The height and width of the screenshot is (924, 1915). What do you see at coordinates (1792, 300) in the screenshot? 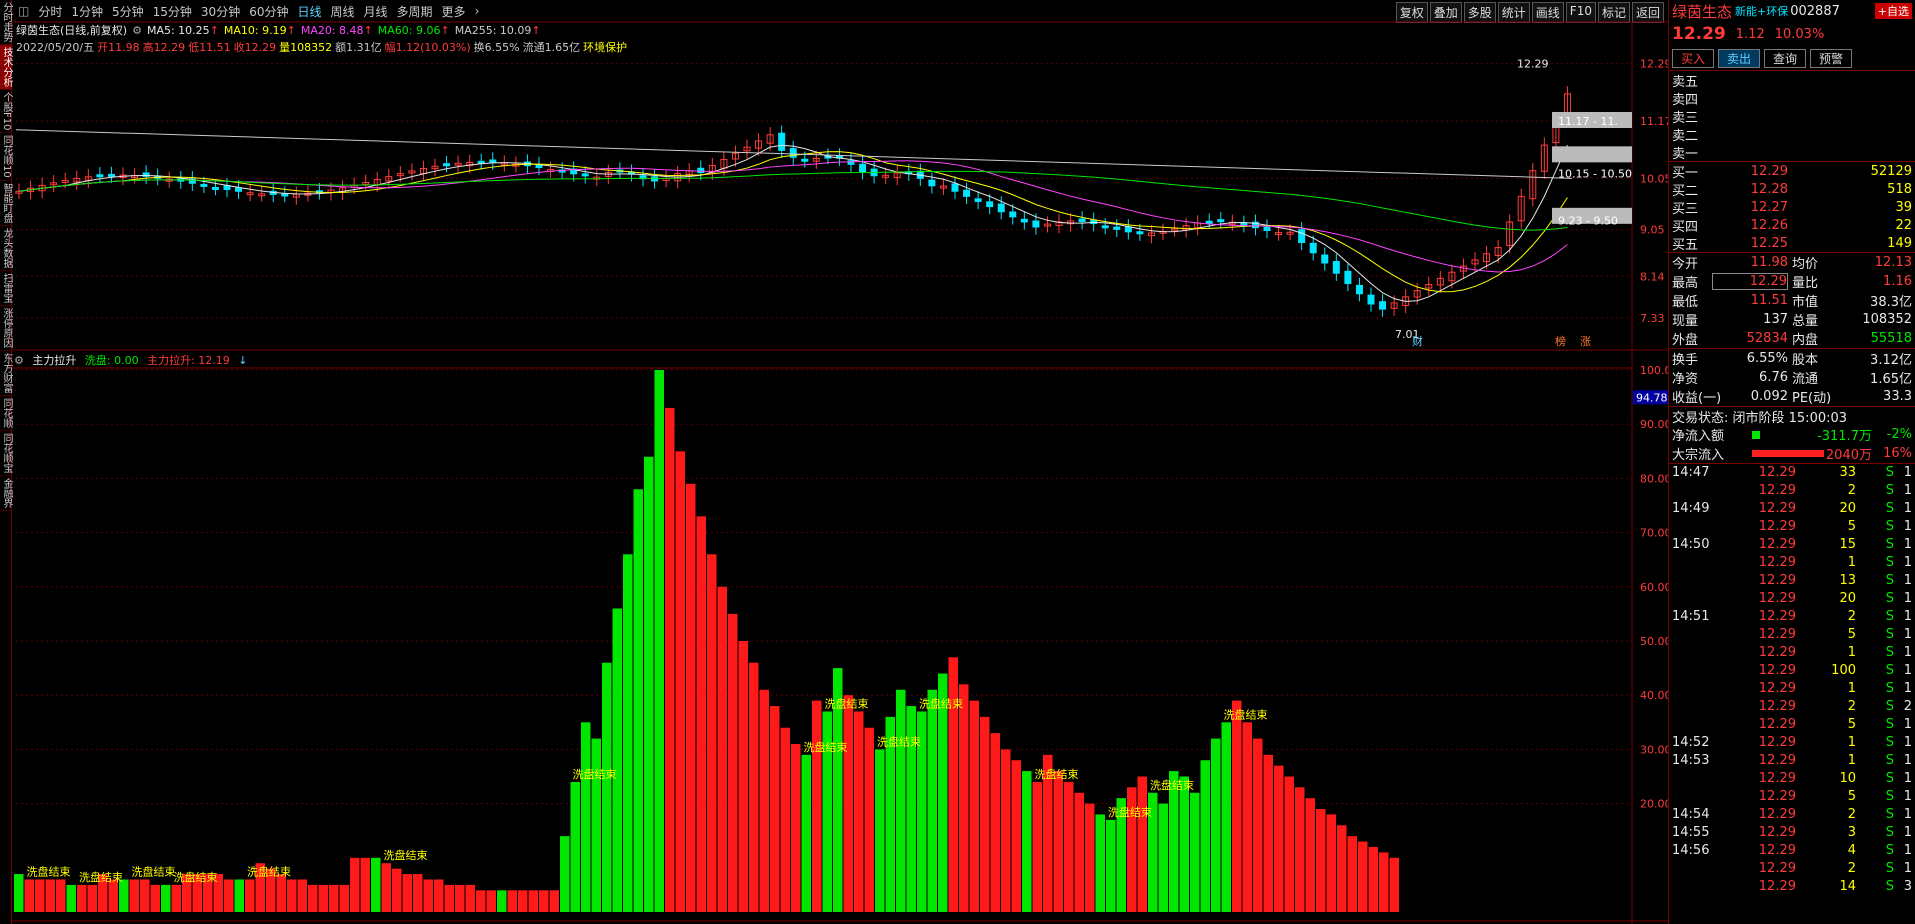
I see `stat-row-2: 最低 11.51 市值 38.3亿` at bounding box center [1792, 300].